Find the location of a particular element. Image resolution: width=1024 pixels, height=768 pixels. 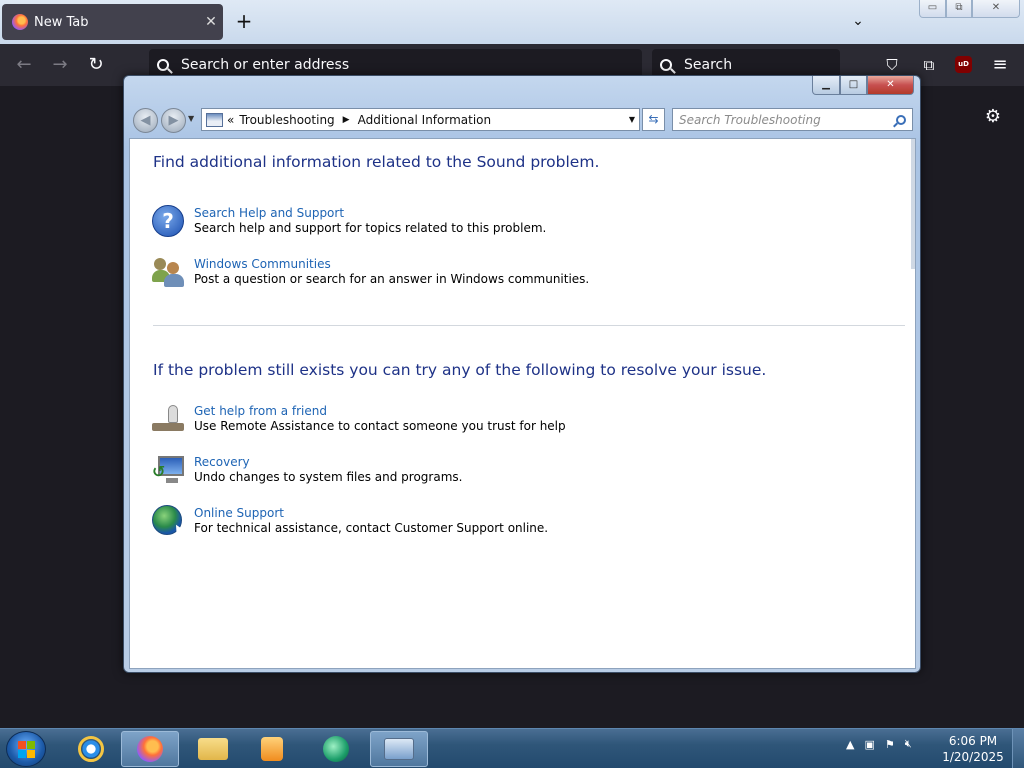

new-tab-button: + is located at coordinates (244, 22).